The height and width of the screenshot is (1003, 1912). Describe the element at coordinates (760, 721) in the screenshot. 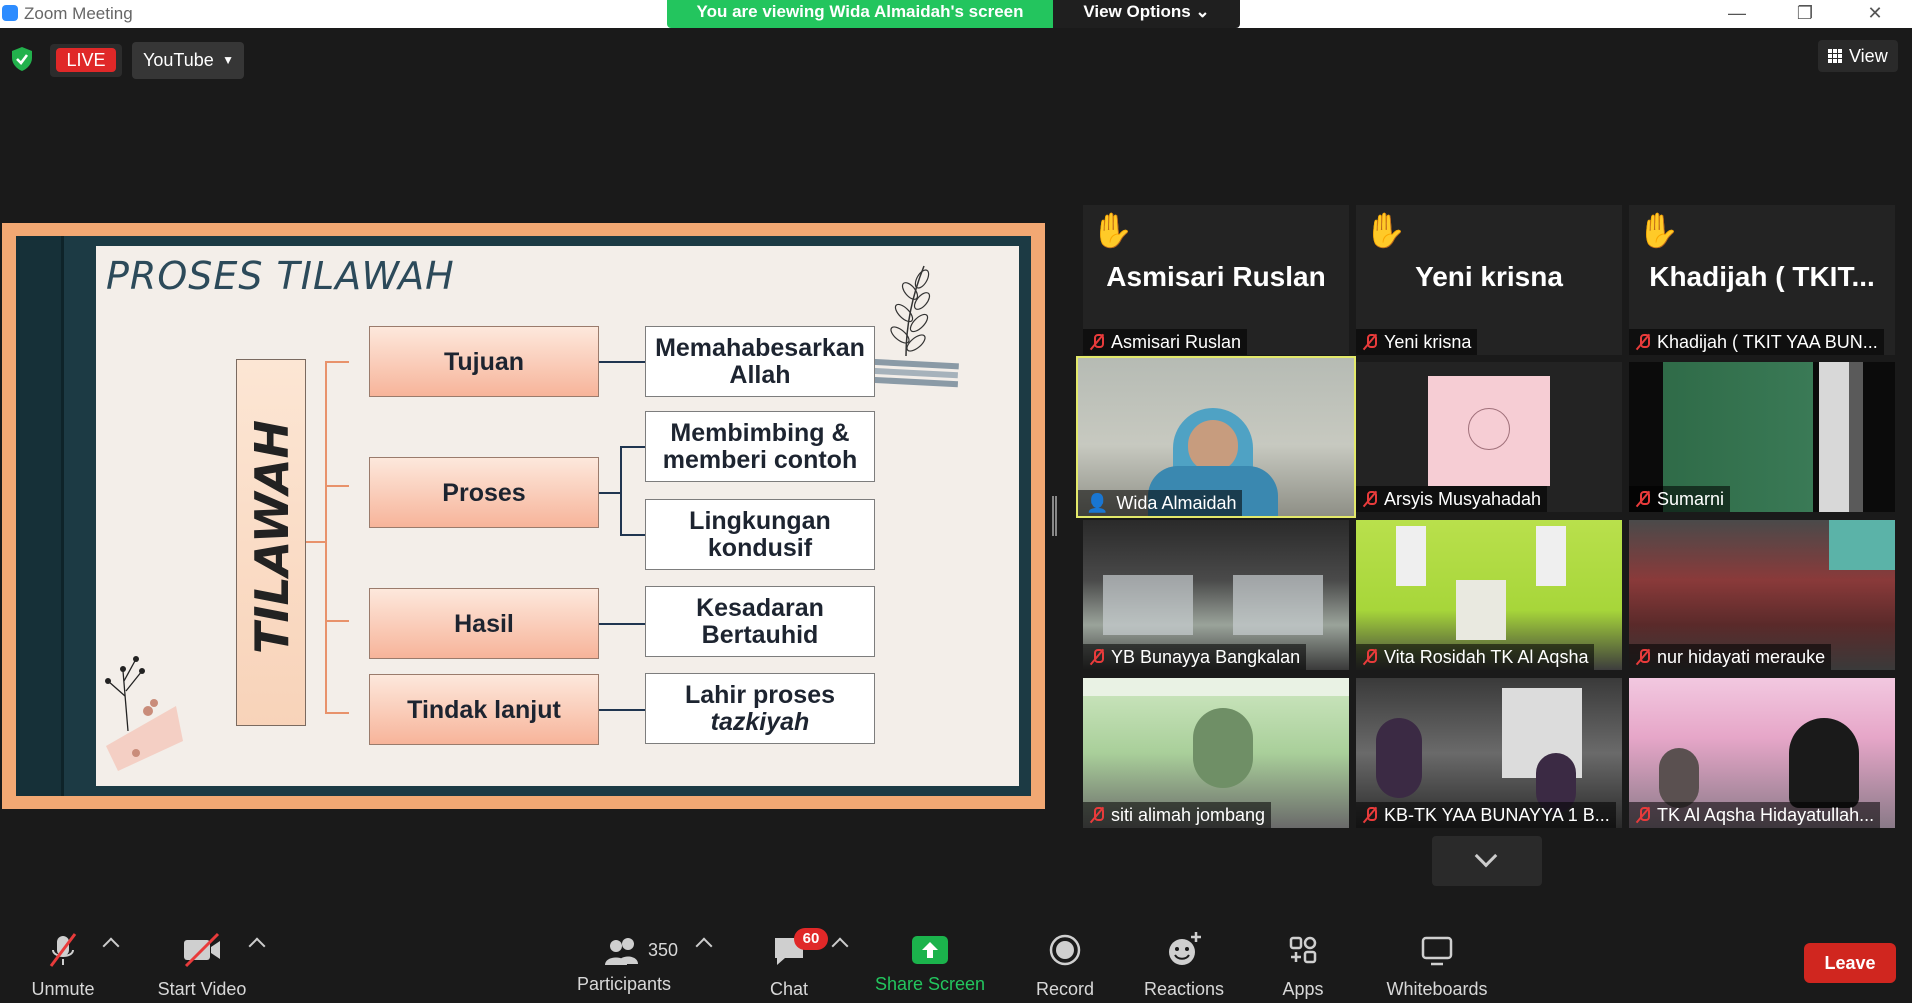

I see `slide-box-lahir-line2: tazkiyah` at that location.